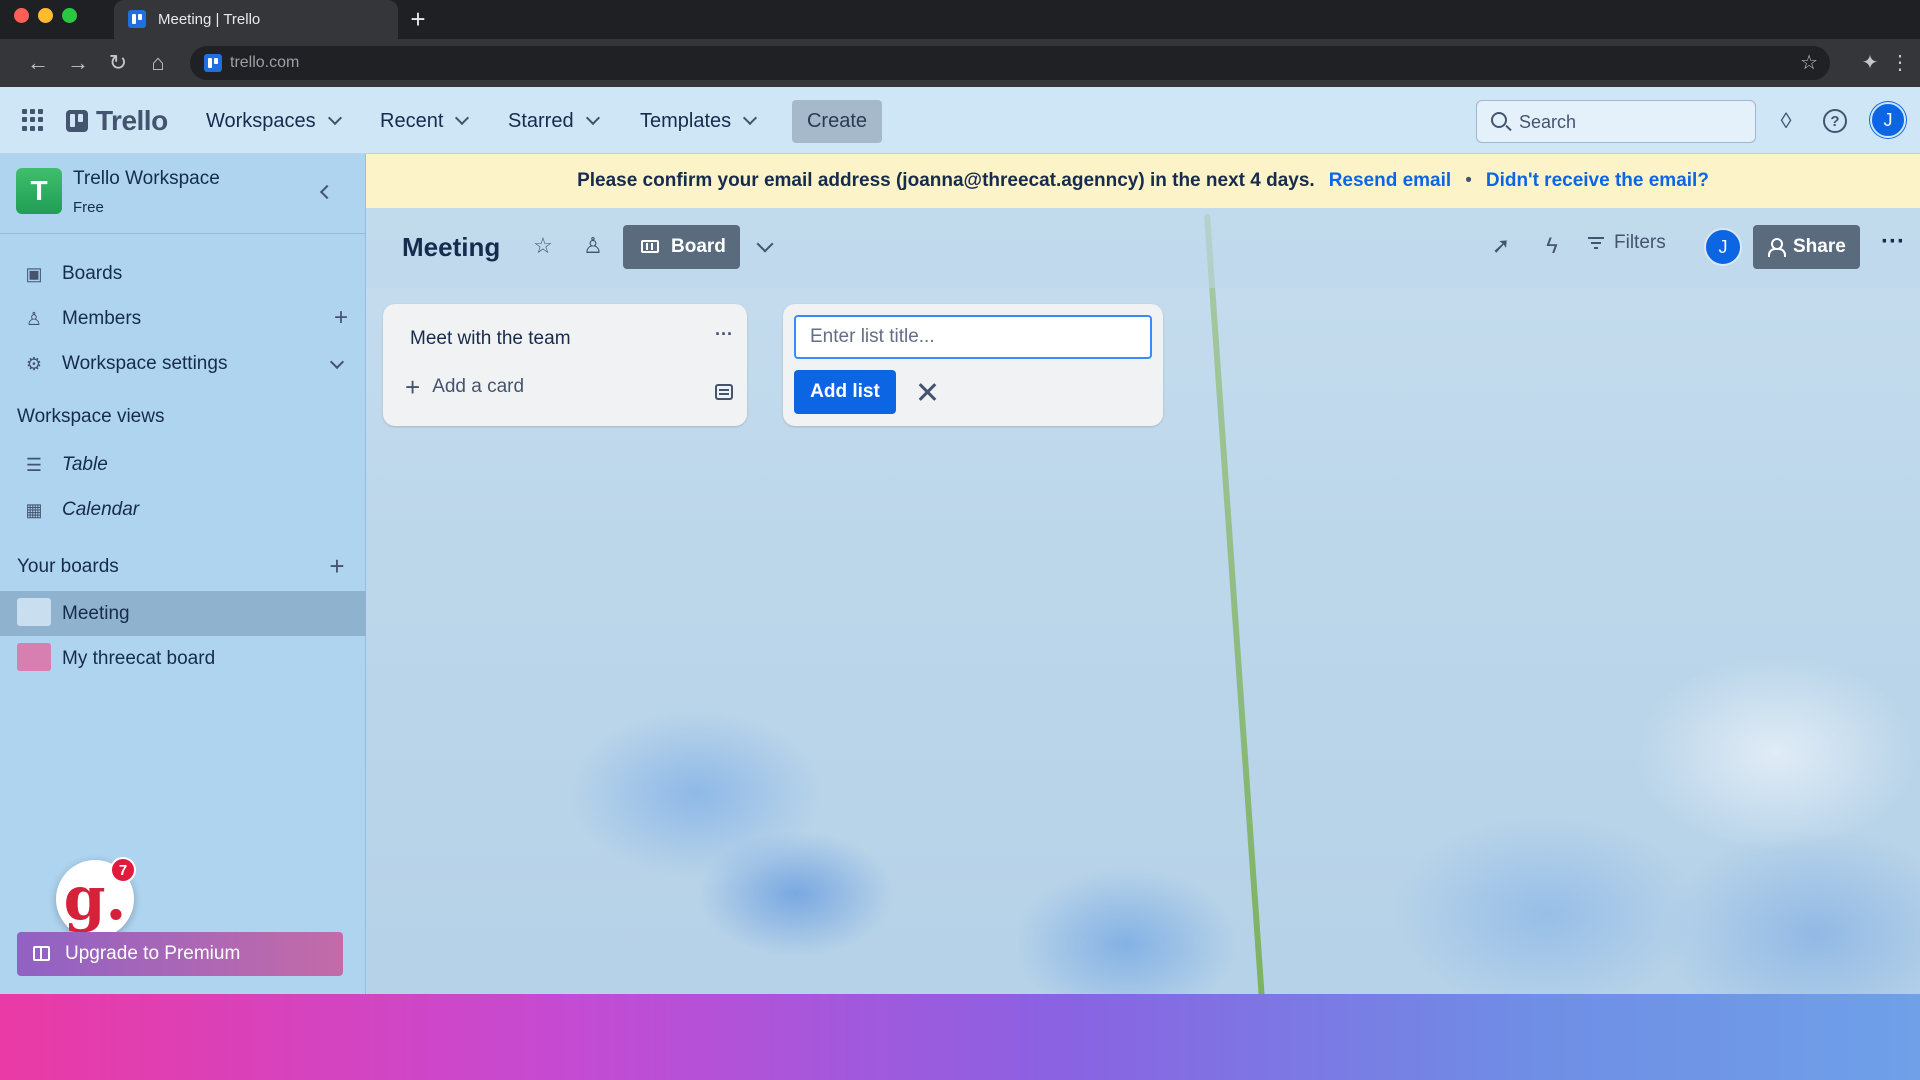 Image resolution: width=1920 pixels, height=1080 pixels. Describe the element at coordinates (650, 246) in the screenshot. I see `board-view-icon` at that location.